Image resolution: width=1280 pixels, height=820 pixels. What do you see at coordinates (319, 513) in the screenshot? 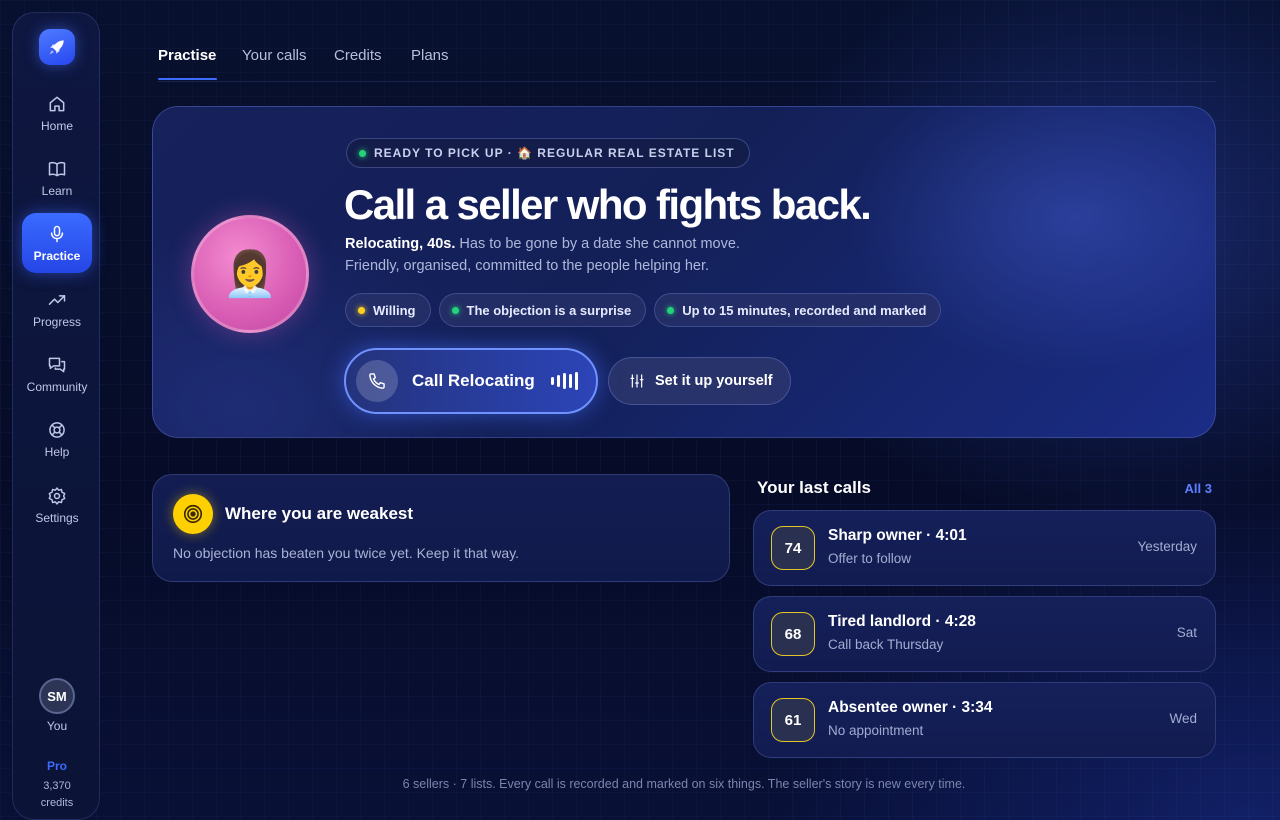
I see `weakest-title: Where you are weakest` at bounding box center [319, 513].